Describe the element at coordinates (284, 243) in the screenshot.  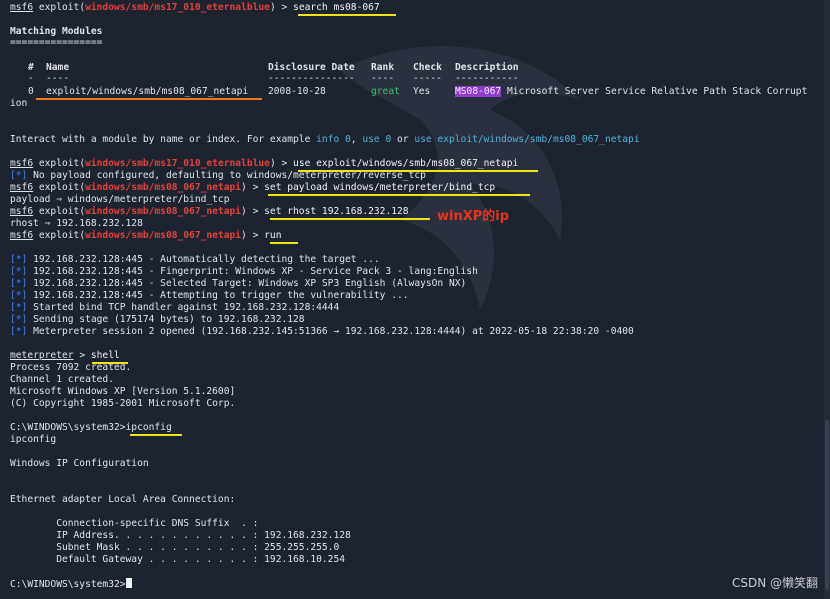
I see `highlight-run` at that location.